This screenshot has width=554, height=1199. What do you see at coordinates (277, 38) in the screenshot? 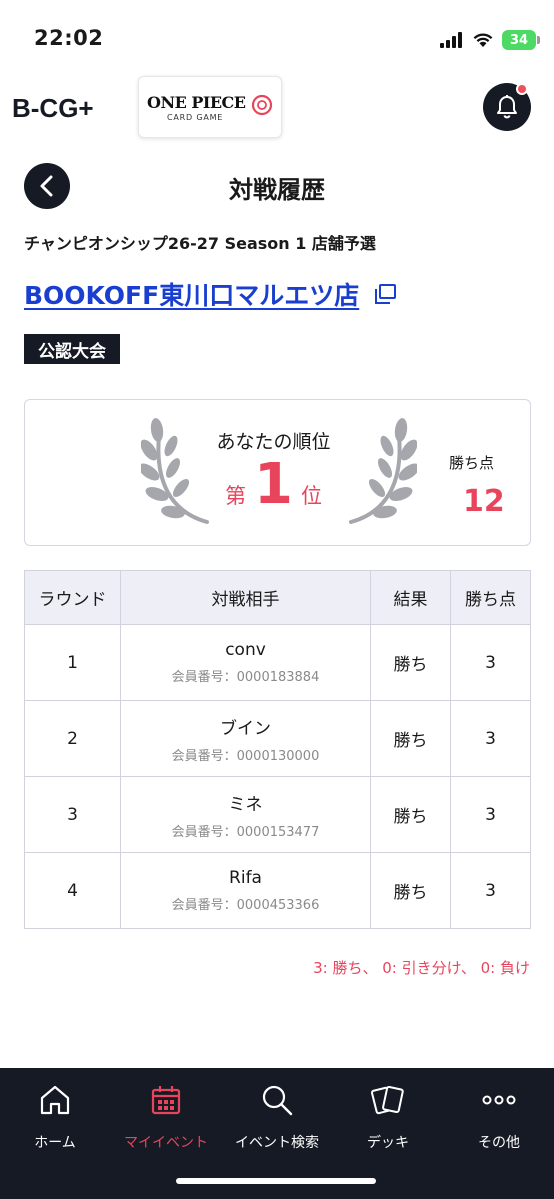
I see `status-bar: 22:02 34` at bounding box center [277, 38].